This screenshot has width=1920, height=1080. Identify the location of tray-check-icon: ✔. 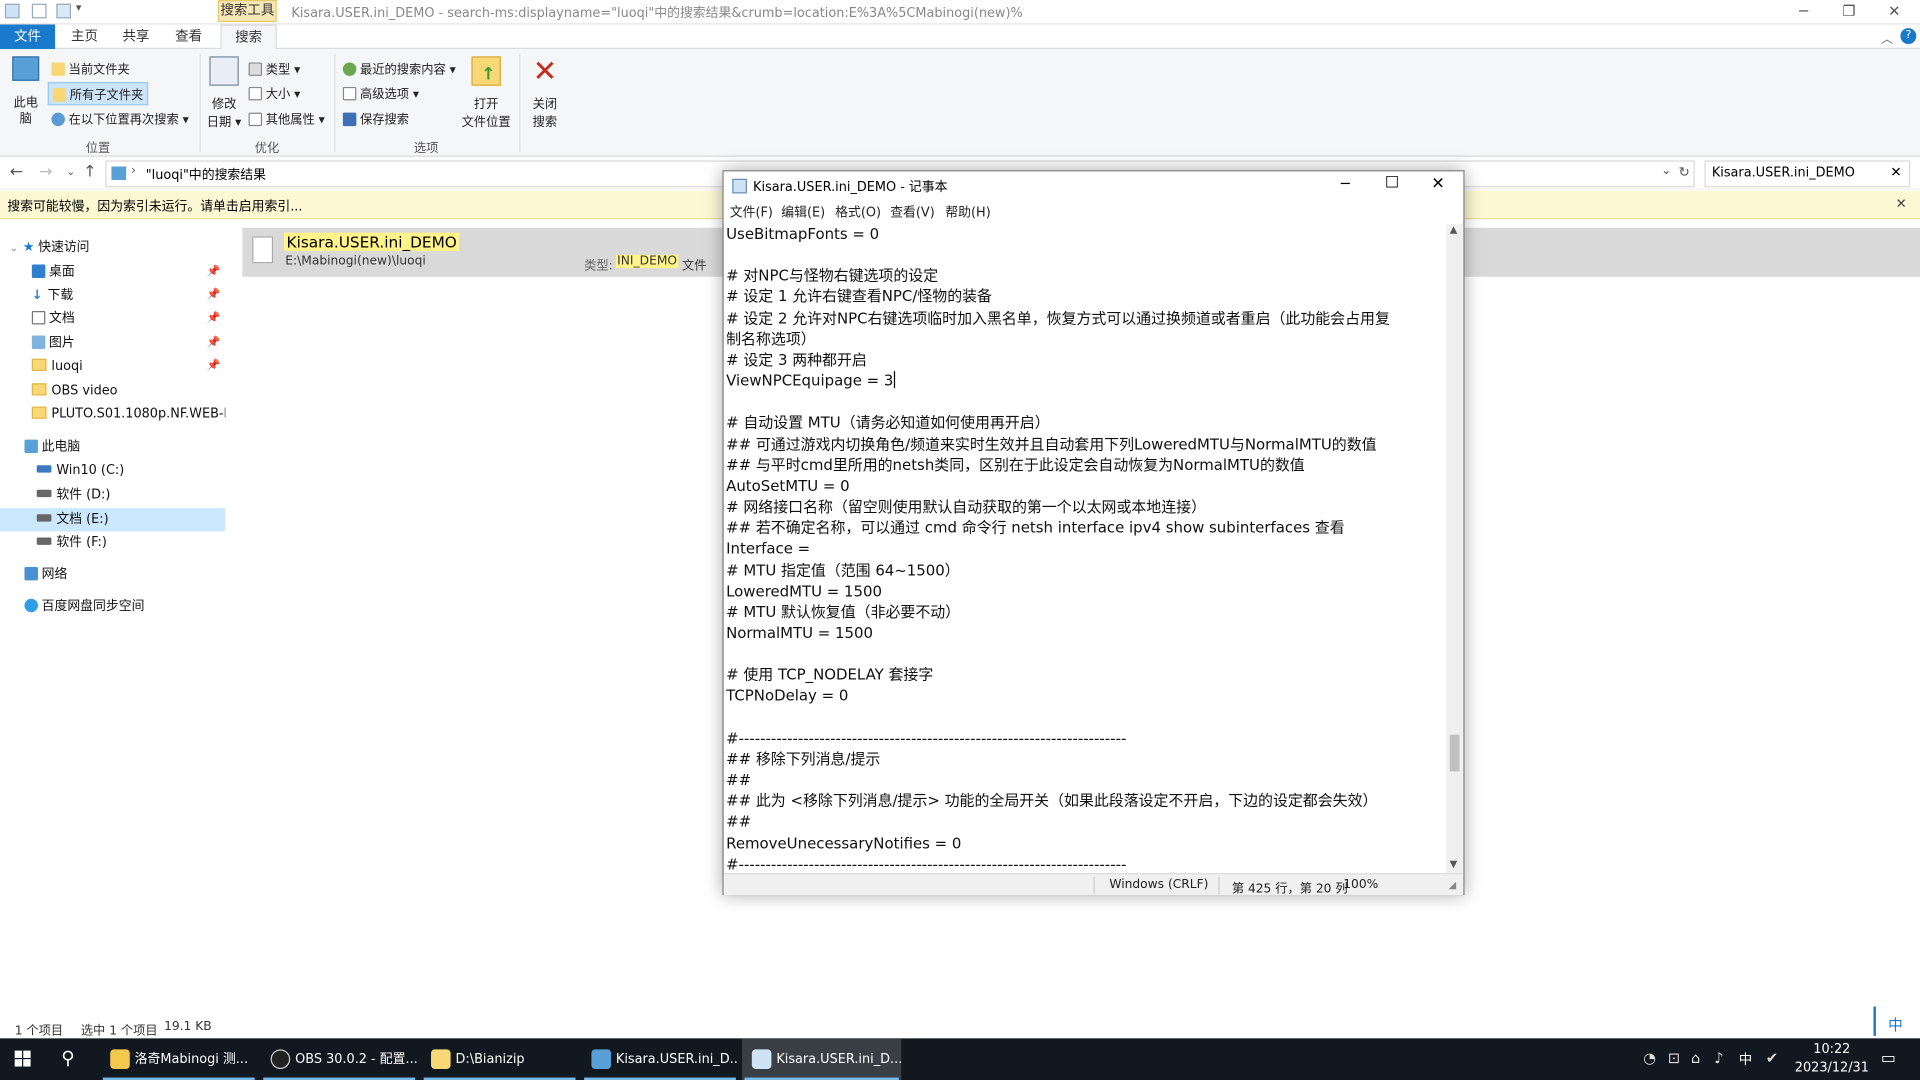
(1772, 1057).